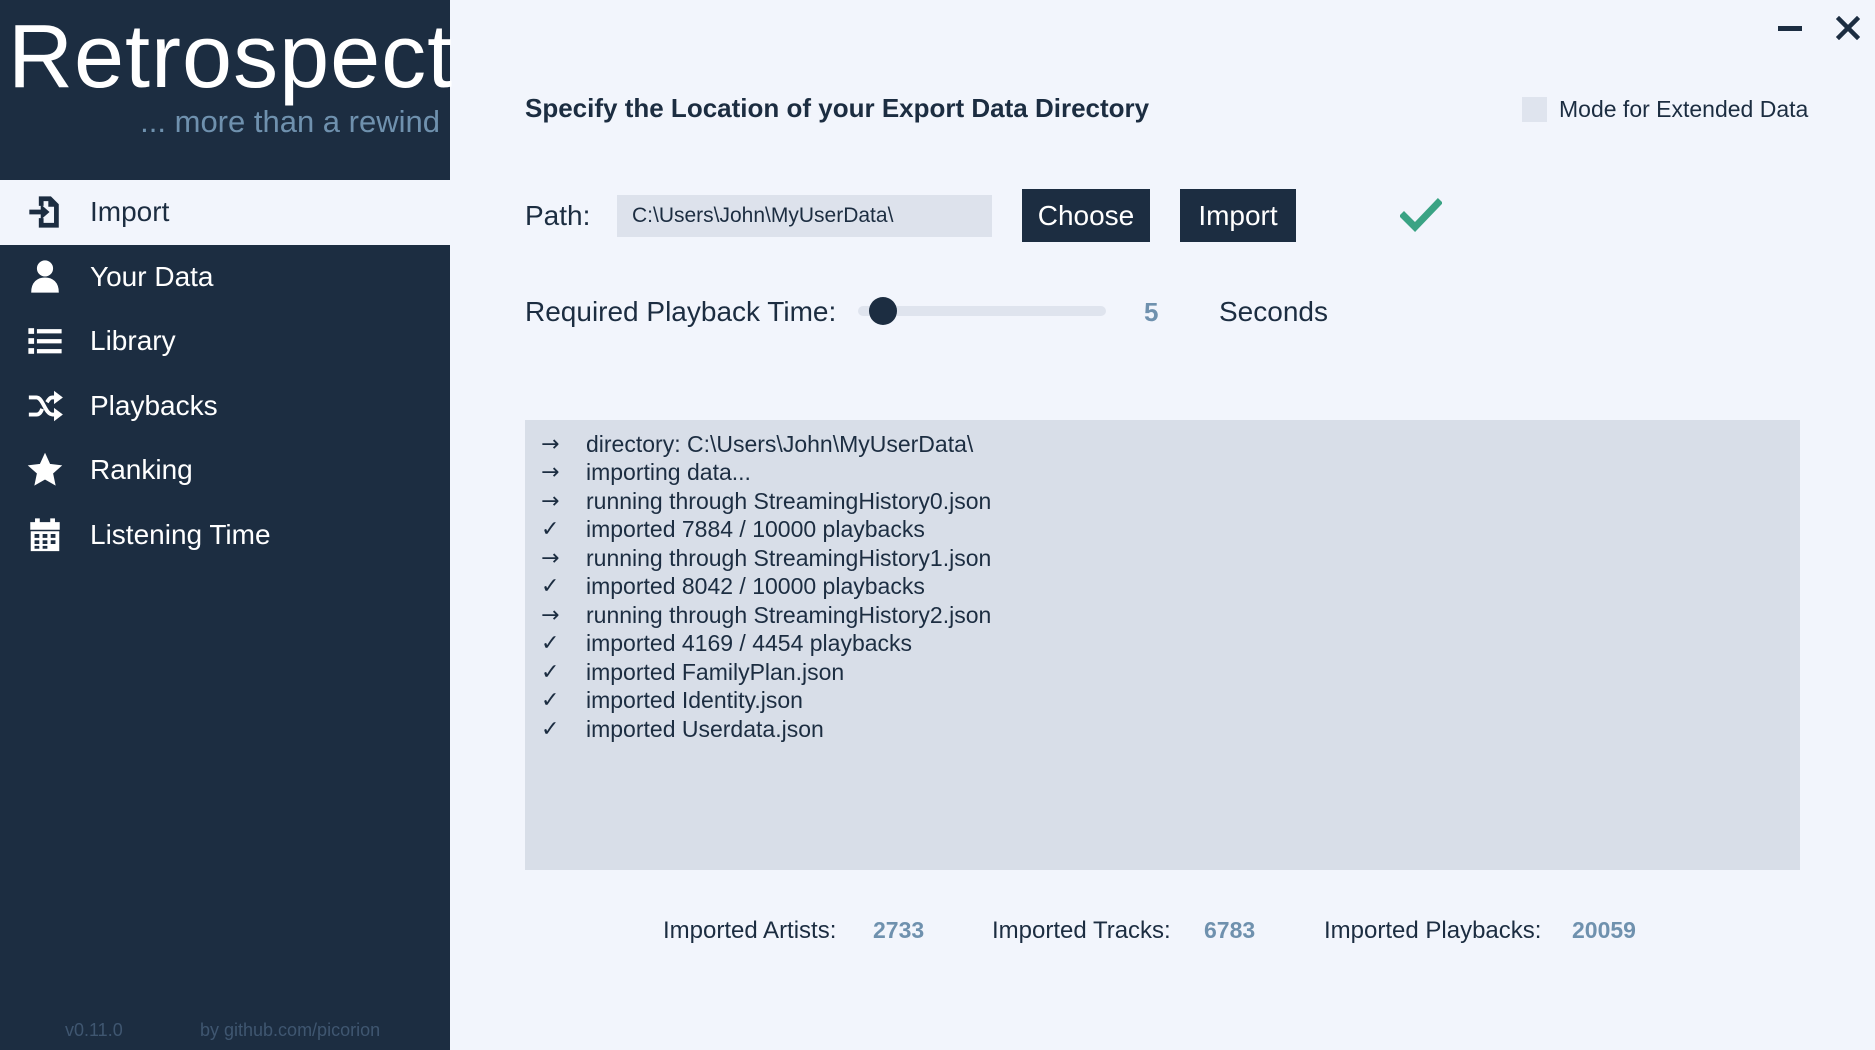 The width and height of the screenshot is (1875, 1050). I want to click on sidebar-item-playbacks: Playbacks, so click(225, 406).